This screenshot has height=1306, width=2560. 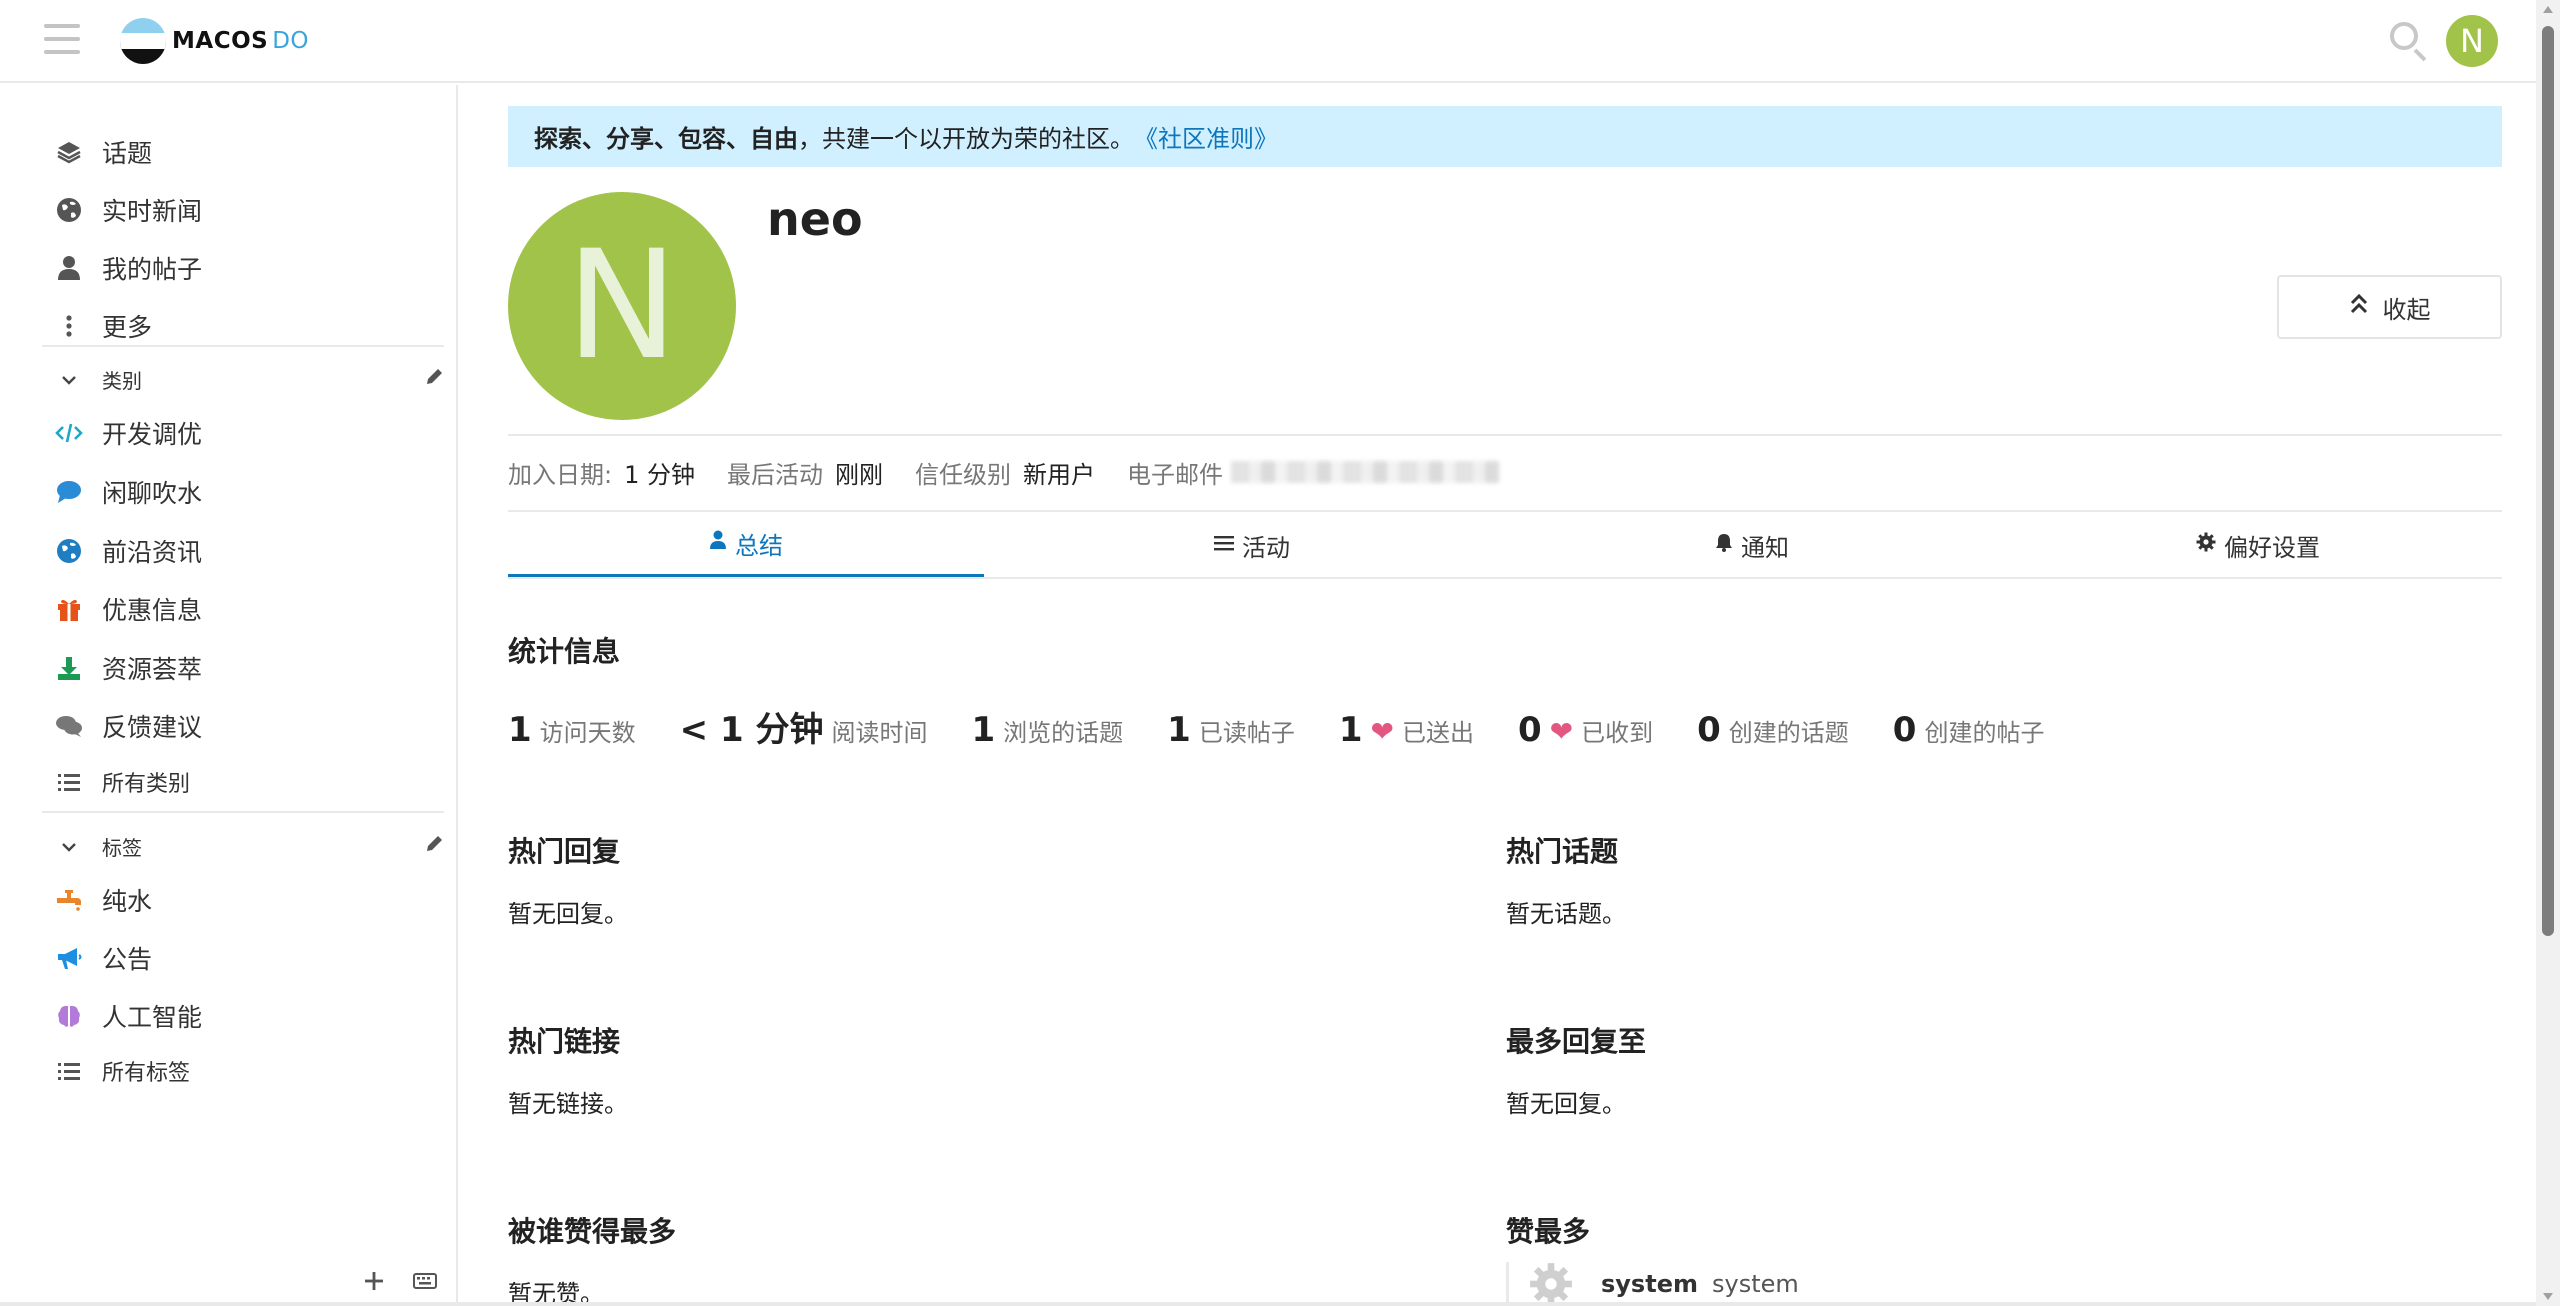 I want to click on gear-icon, so click(x=2206, y=545).